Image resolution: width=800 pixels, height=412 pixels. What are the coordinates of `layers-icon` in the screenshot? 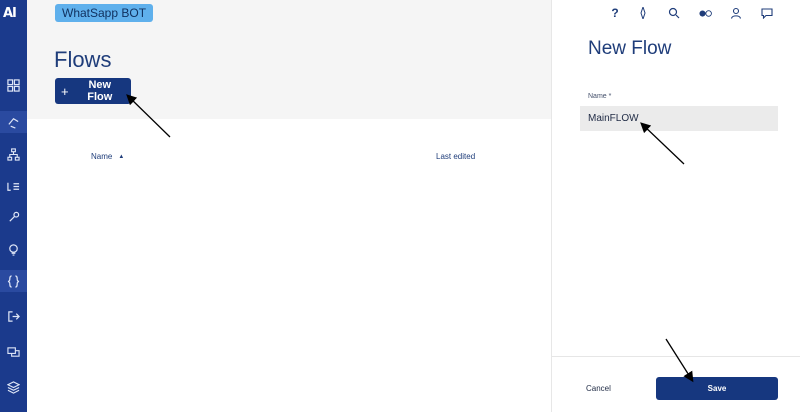 It's located at (13, 387).